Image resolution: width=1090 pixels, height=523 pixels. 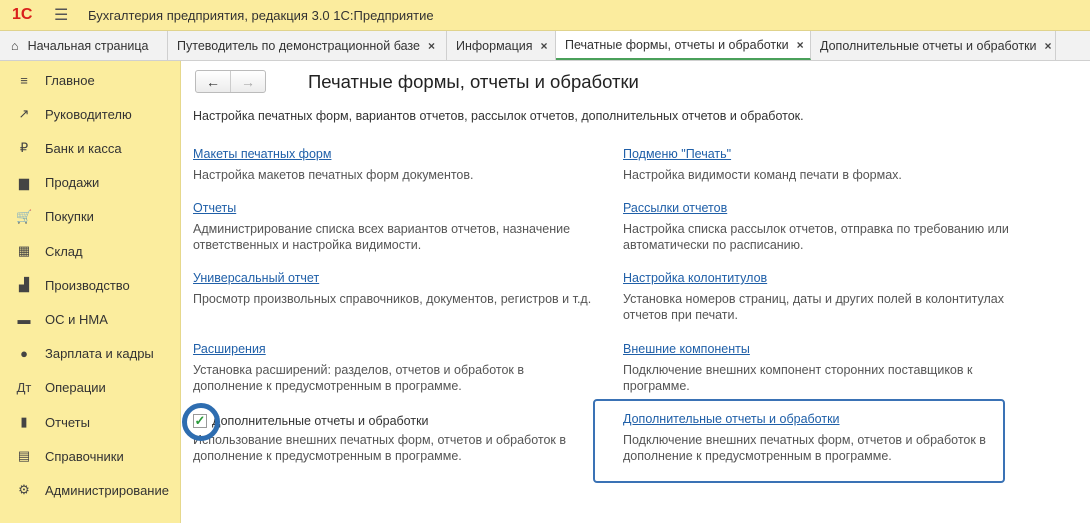 I want to click on sidebar-item: ▮ Отчеты, so click(x=90, y=422).